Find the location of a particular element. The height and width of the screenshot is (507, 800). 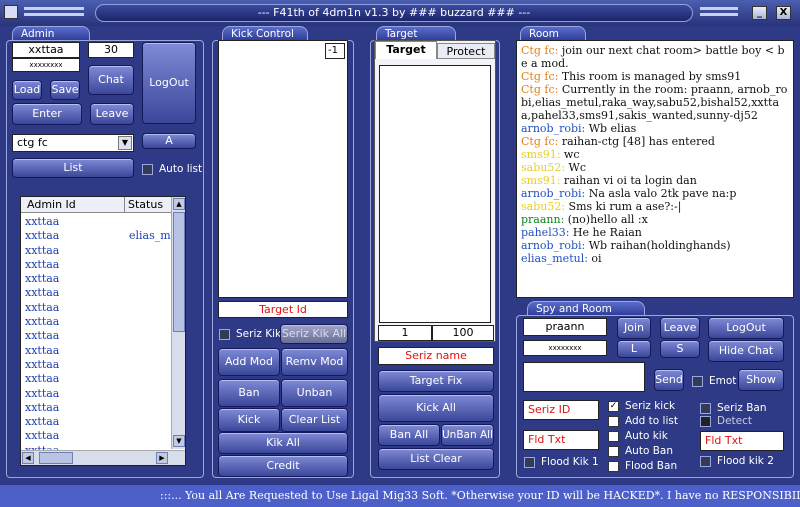

admin-password-input: xxxxxxxx is located at coordinates (46, 65).